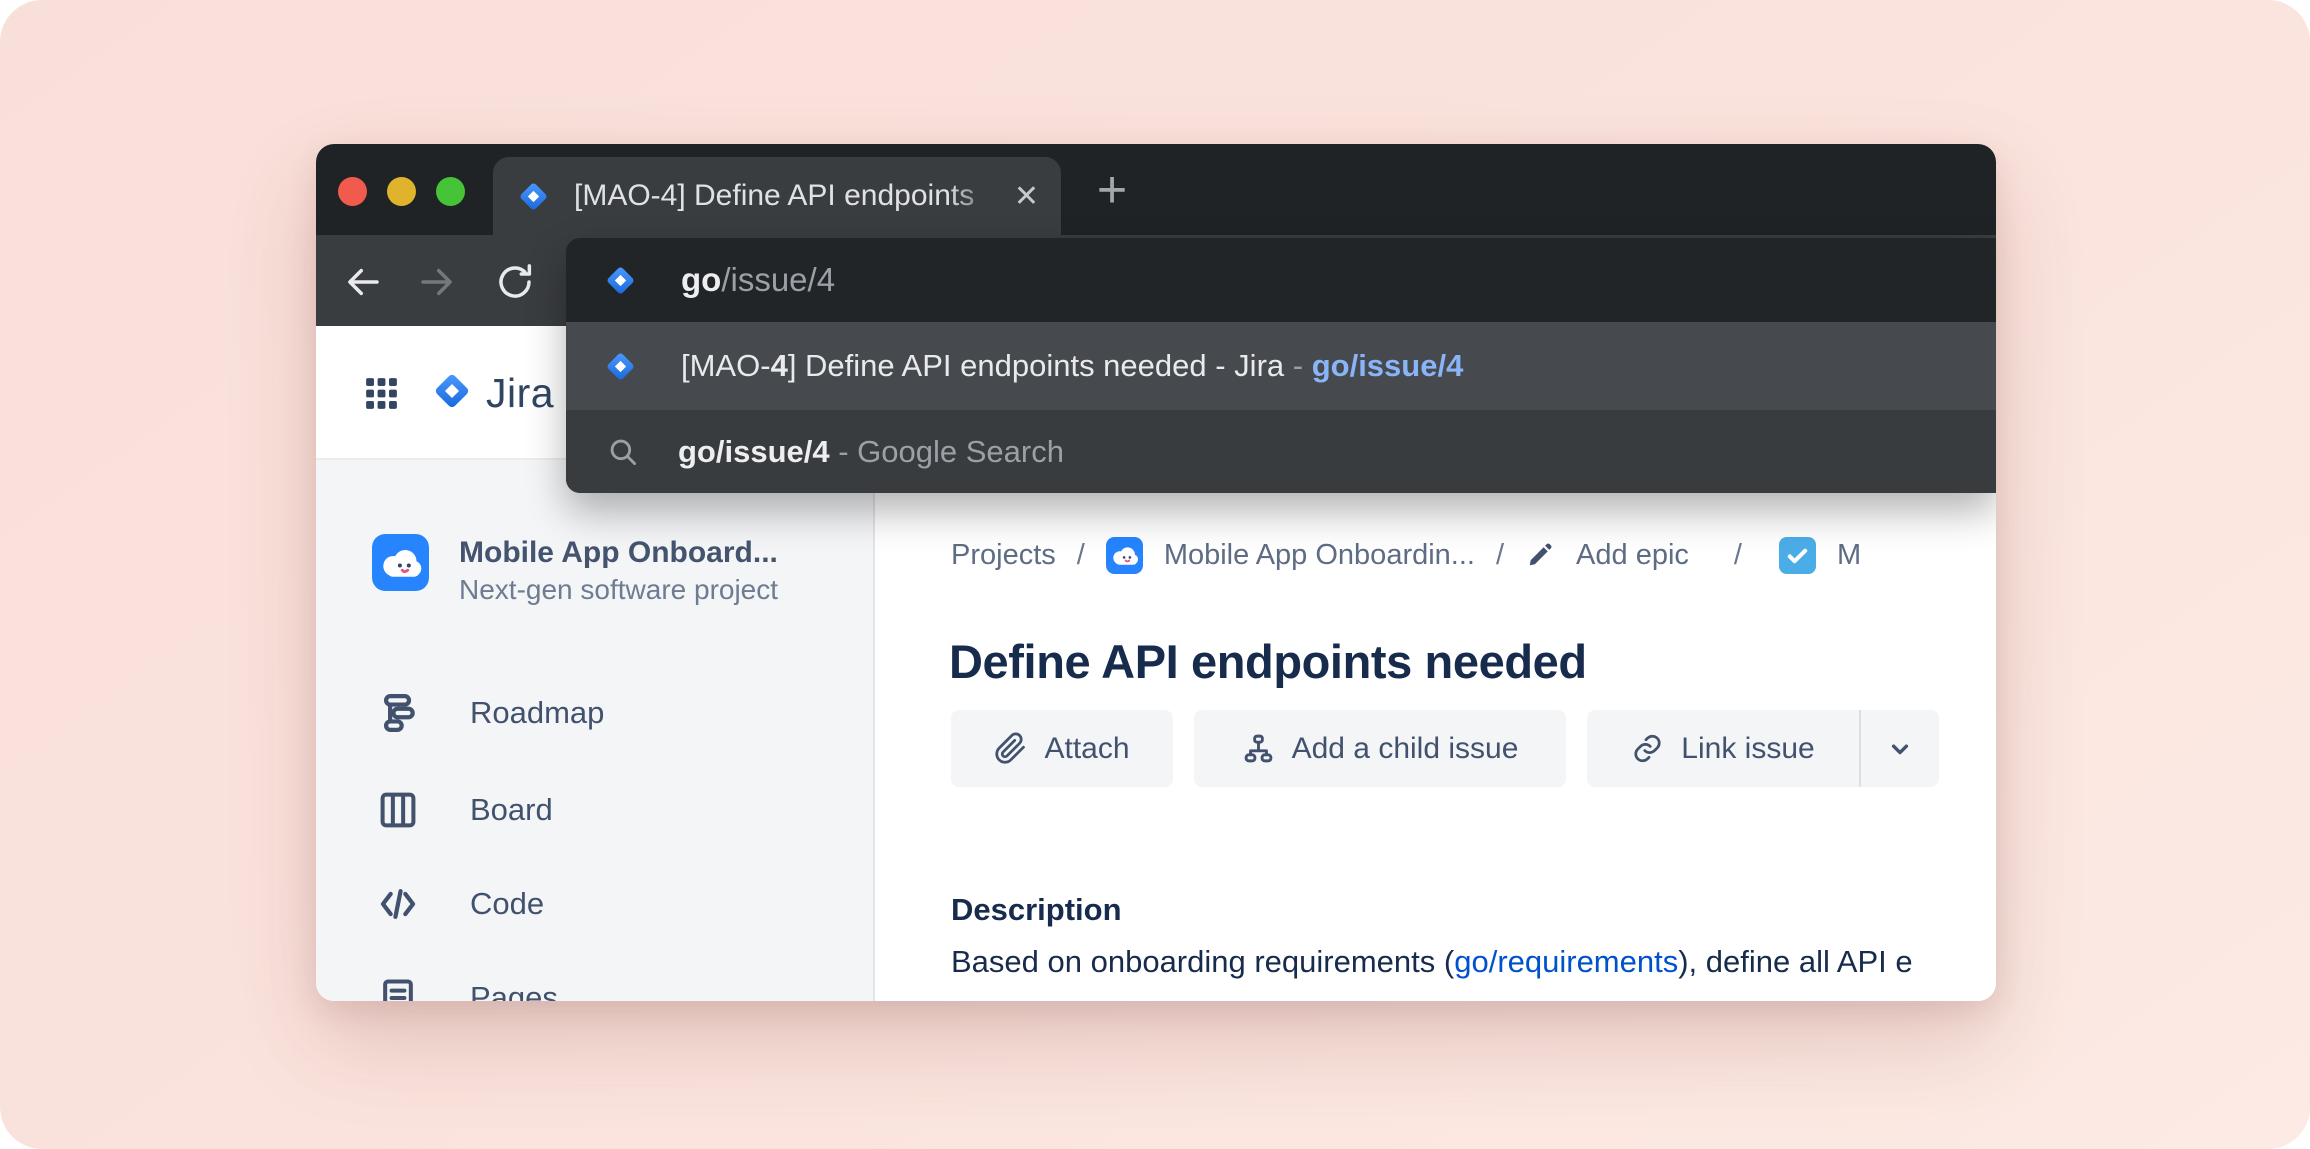  Describe the element at coordinates (1281, 280) in the screenshot. I see `omnibox-input-row: go/issue/4` at that location.